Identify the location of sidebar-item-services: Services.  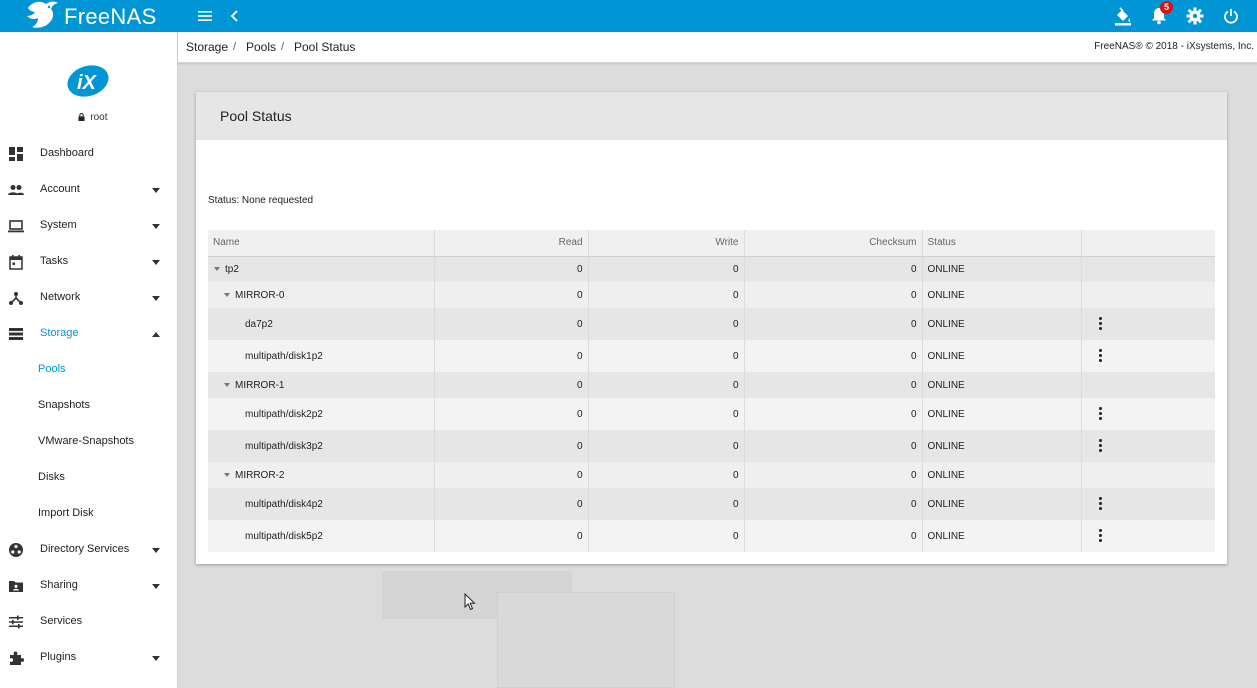
(89, 622).